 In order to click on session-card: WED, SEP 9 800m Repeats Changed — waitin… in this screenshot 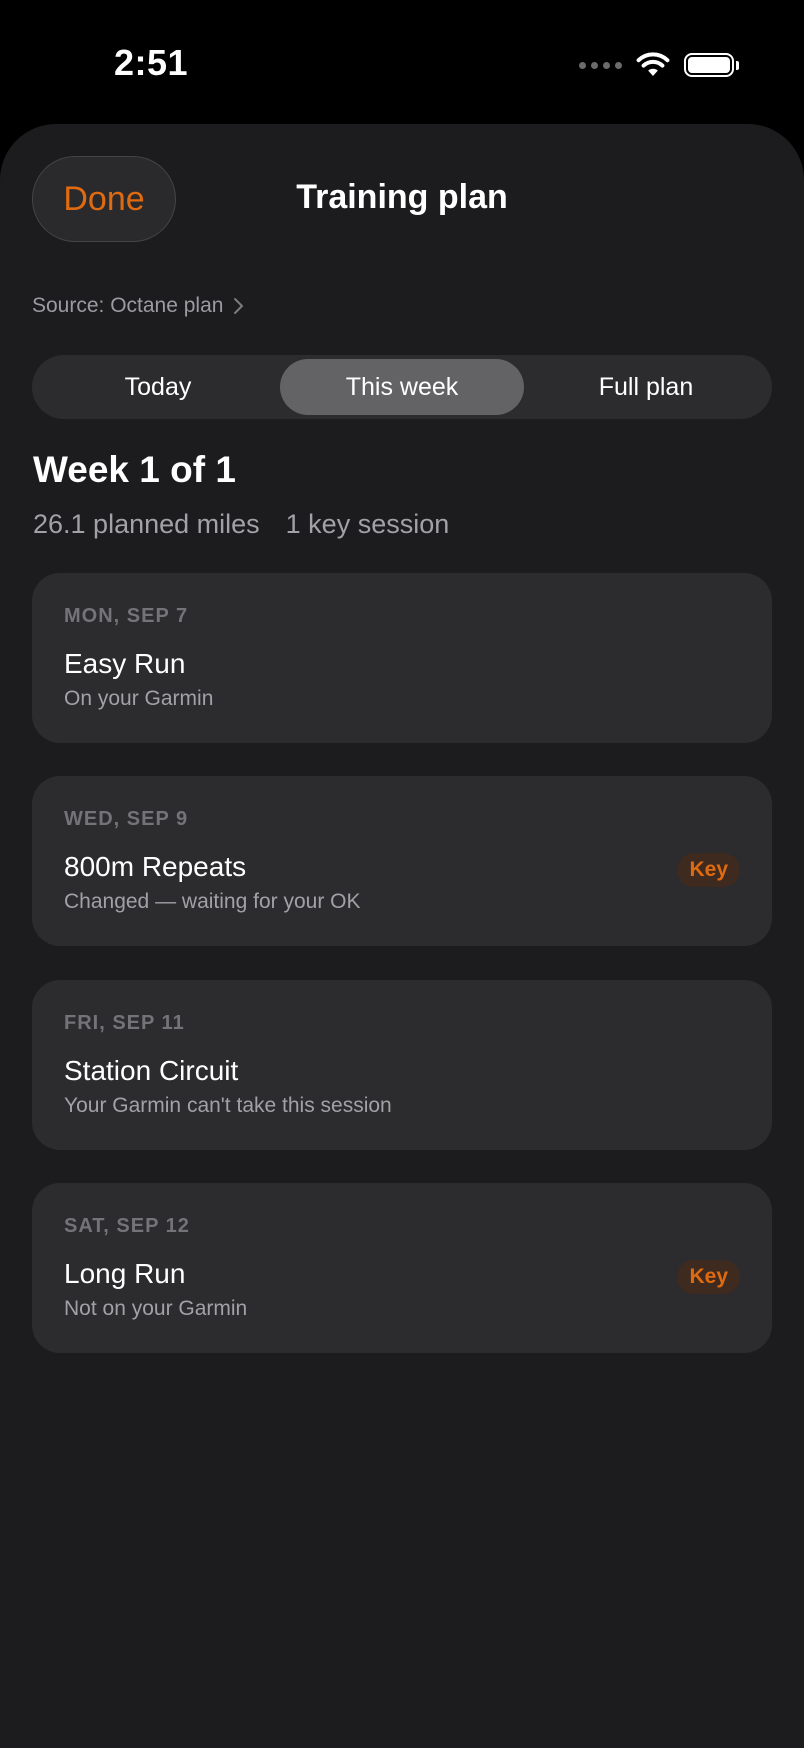, I will do `click(402, 861)`.